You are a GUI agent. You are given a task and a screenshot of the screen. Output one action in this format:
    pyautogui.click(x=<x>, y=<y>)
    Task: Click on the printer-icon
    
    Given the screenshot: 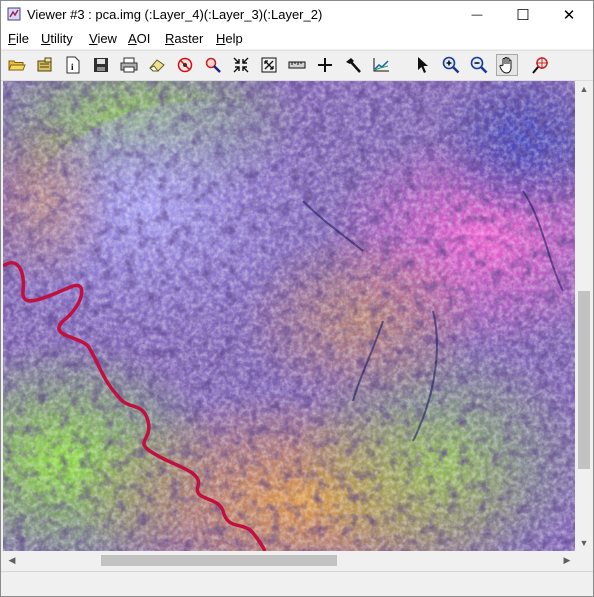 What is the action you would take?
    pyautogui.click(x=129, y=65)
    